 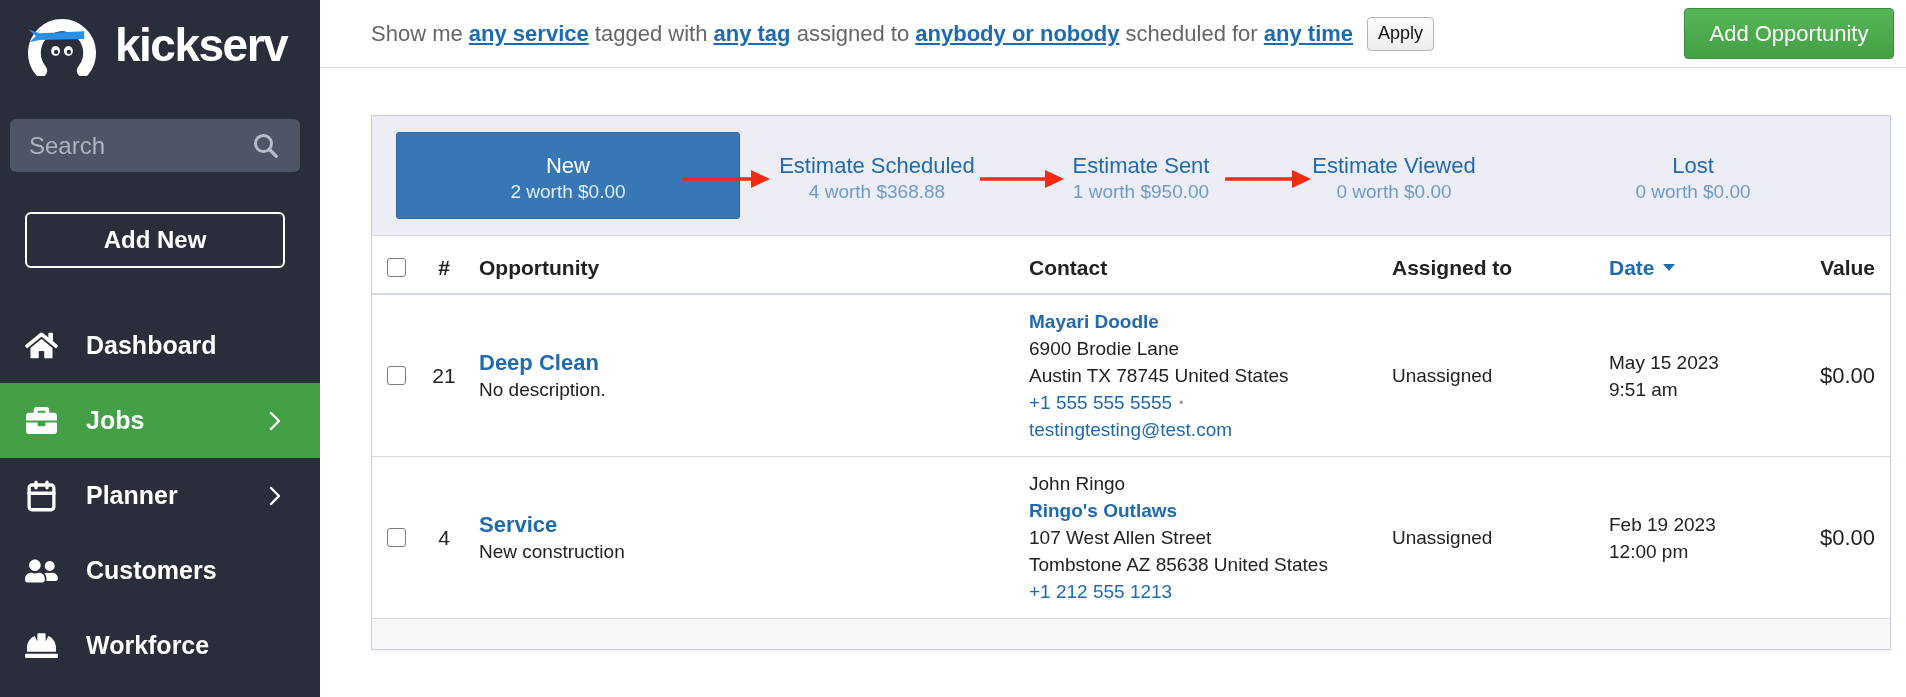 I want to click on column-header: Opportunity, so click(x=539, y=267).